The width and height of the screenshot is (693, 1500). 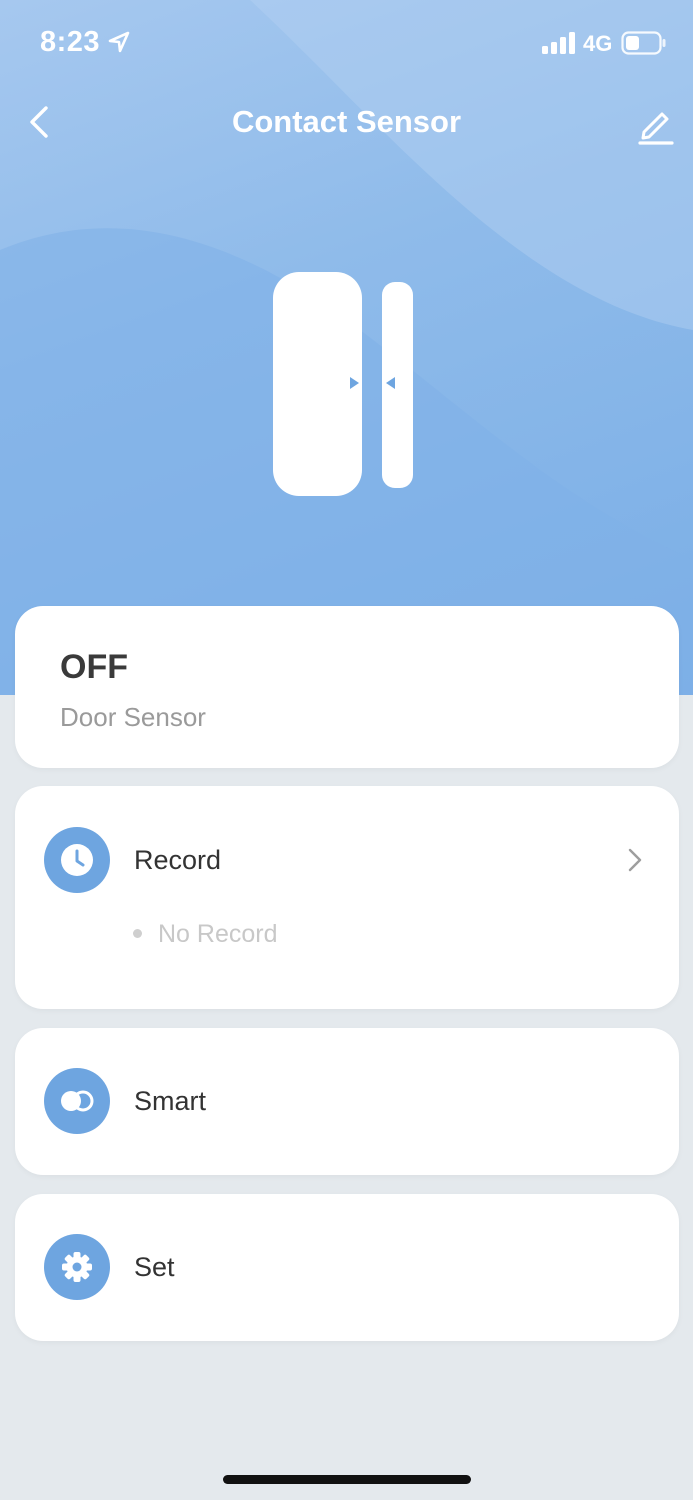 I want to click on bullet-dot, so click(x=137, y=933).